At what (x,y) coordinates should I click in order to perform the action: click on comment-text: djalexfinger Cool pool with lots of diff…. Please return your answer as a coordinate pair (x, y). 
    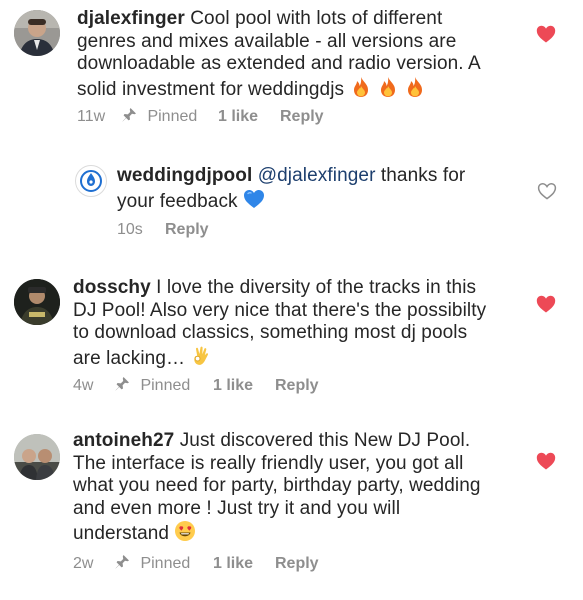
    Looking at the image, I should click on (287, 54).